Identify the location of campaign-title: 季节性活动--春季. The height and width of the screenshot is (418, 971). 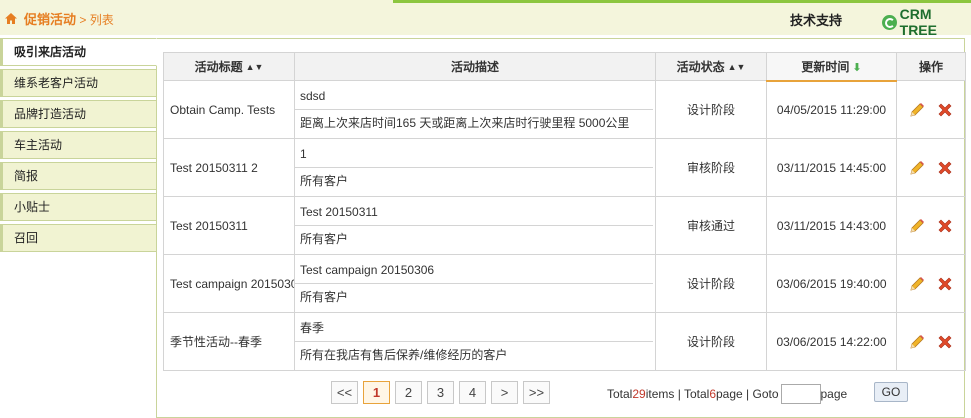
(229, 341).